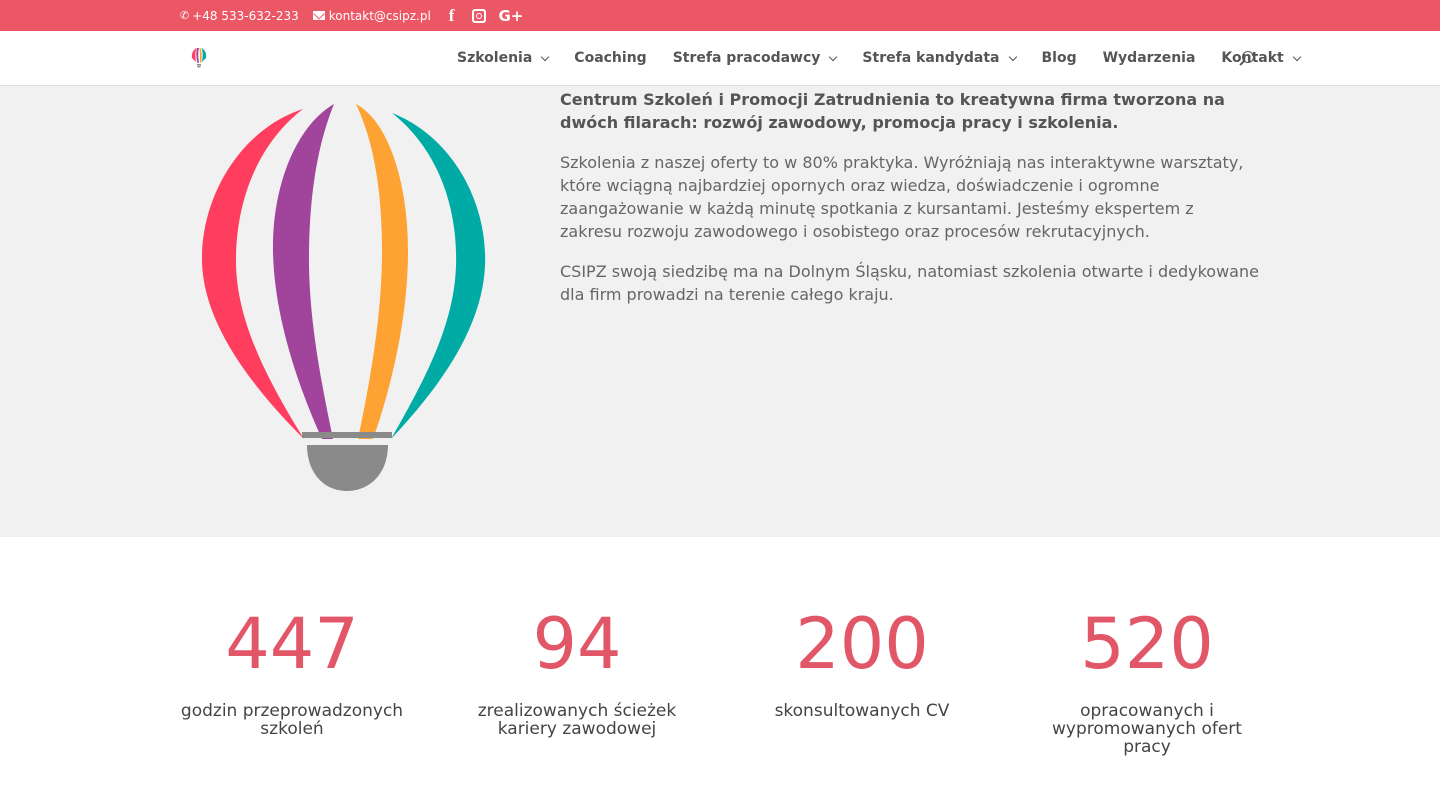  I want to click on nav-item-strefa-pracodawcy: Strefa pracodawcy, so click(755, 58).